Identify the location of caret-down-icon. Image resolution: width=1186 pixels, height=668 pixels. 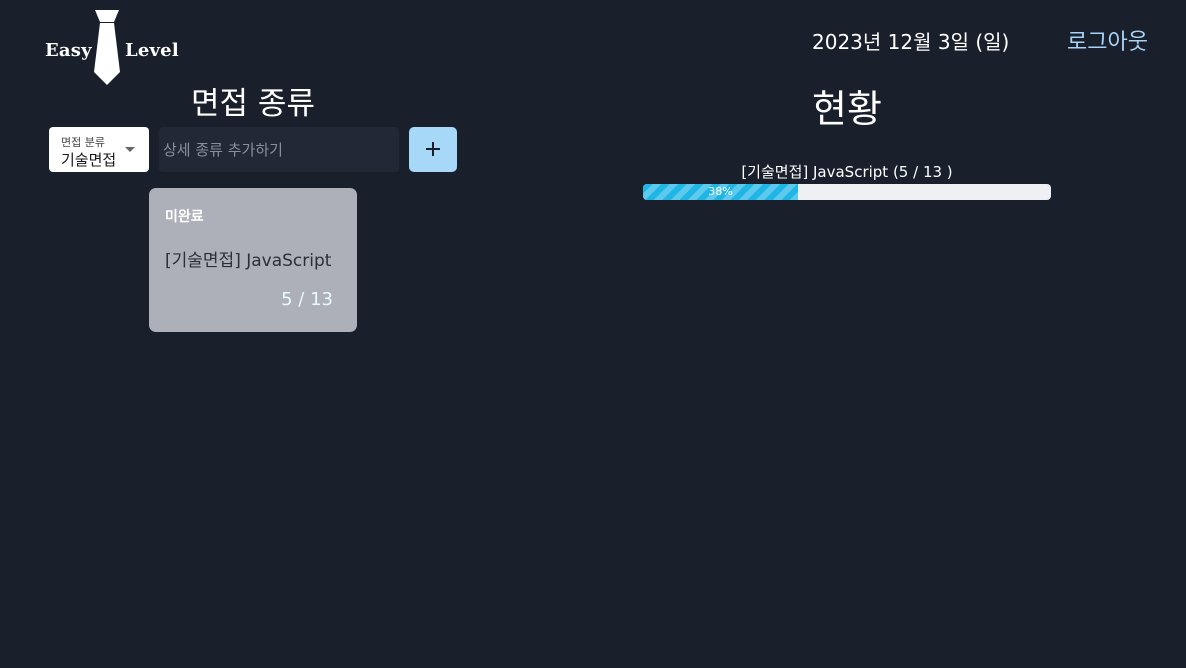
(130, 149).